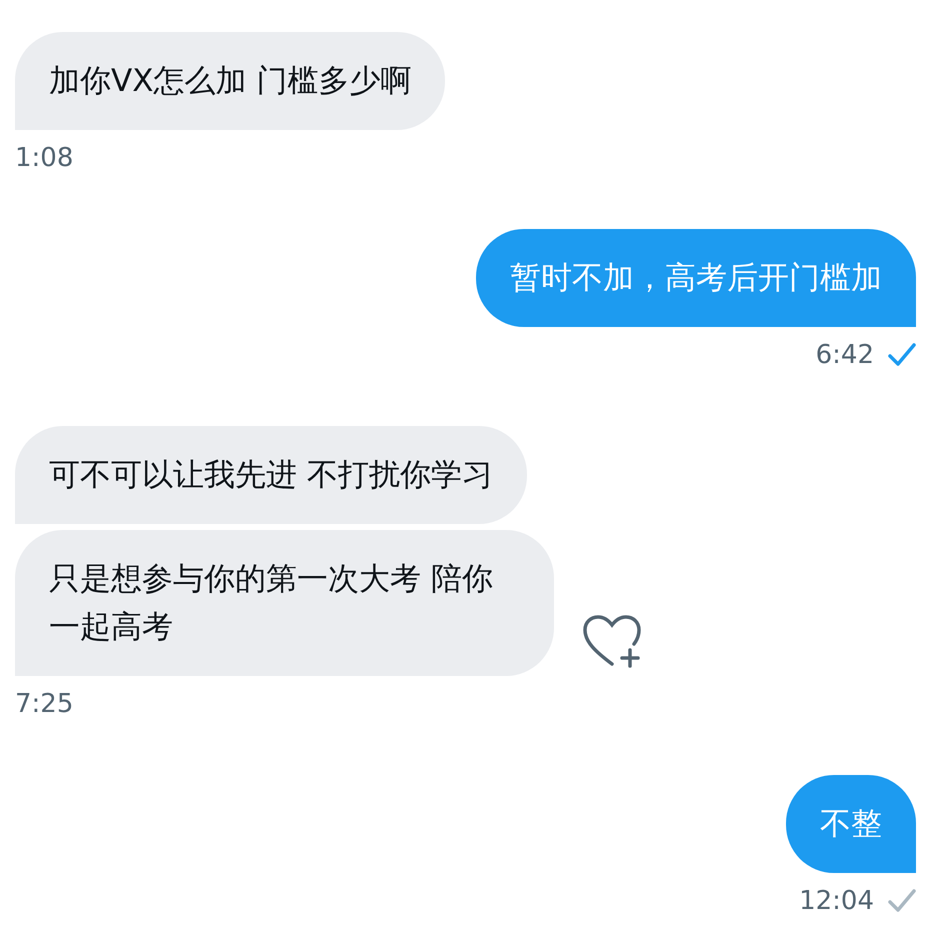 The height and width of the screenshot is (930, 949). What do you see at coordinates (284, 603) in the screenshot?
I see `message-bubble: 只是想参与你的第一次大考 陪你一起高考` at bounding box center [284, 603].